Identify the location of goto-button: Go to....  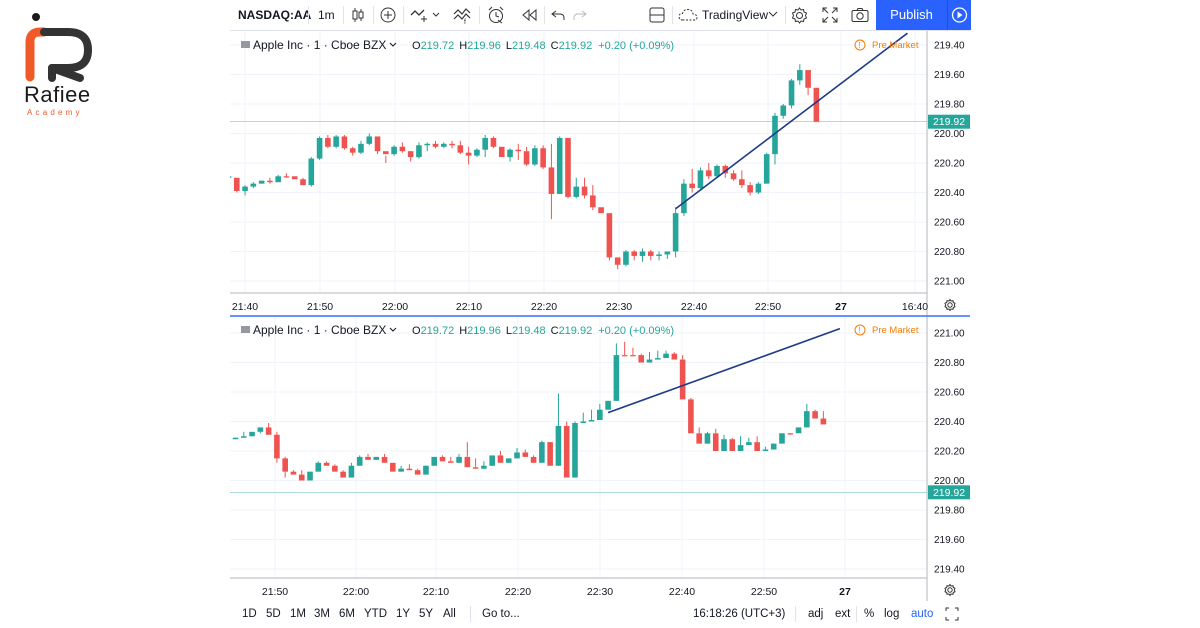
(501, 614).